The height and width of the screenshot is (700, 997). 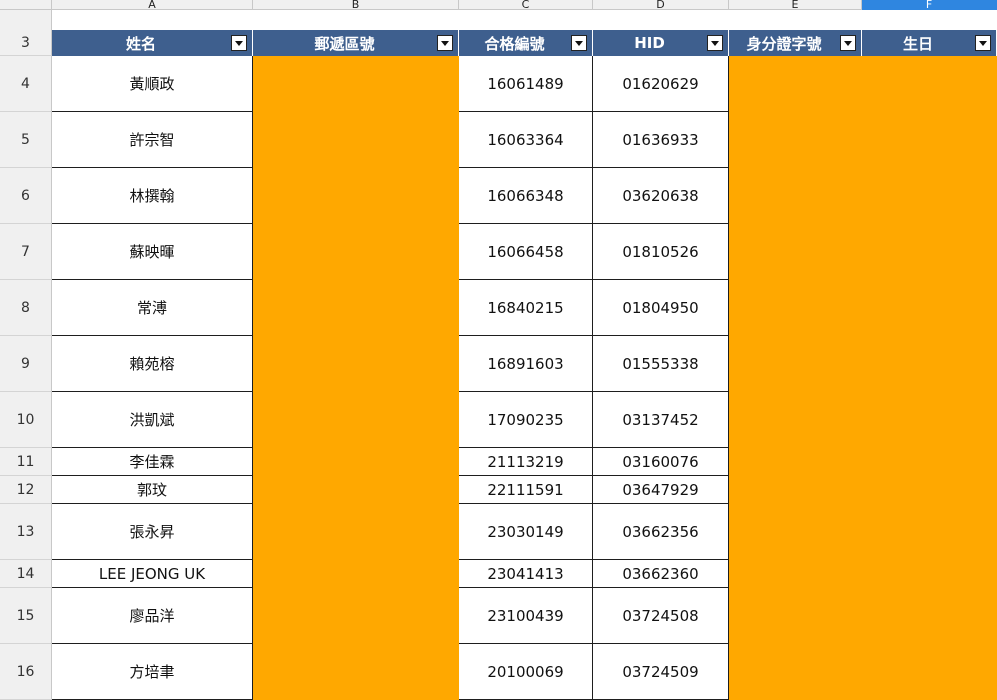 I want to click on name-cell: 張永昇, so click(x=152, y=532).